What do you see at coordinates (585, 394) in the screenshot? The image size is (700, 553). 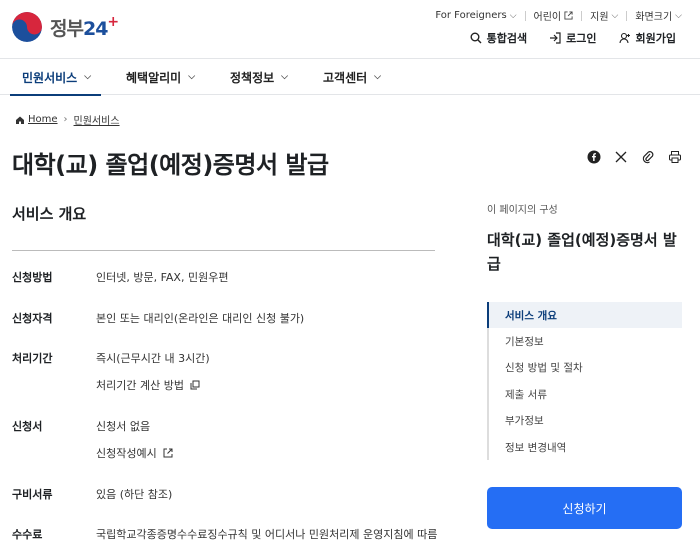 I see `toc-item-documents: 제출 서류` at bounding box center [585, 394].